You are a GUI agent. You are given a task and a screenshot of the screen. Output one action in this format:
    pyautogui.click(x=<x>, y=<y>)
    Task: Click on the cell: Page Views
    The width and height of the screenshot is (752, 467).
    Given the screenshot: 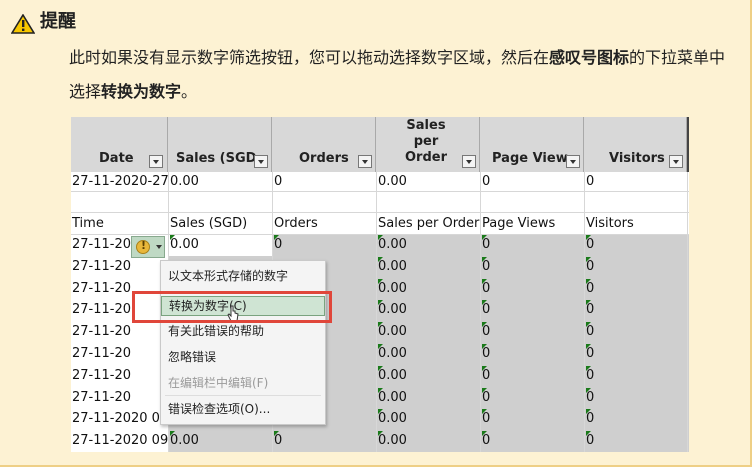 What is the action you would take?
    pyautogui.click(x=532, y=224)
    